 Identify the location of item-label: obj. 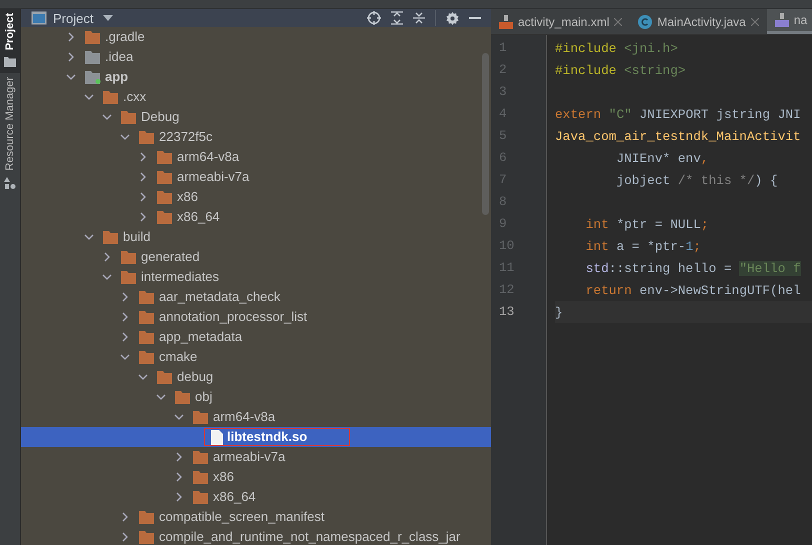
(203, 397).